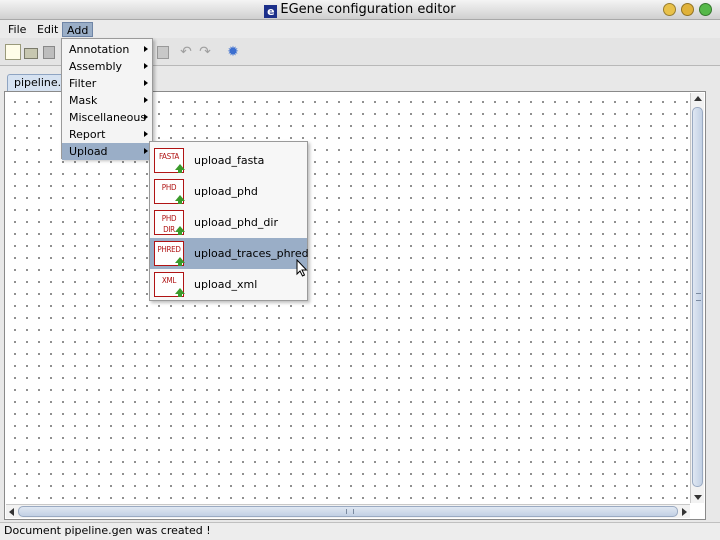 The width and height of the screenshot is (720, 540). I want to click on menu-item-annotation: Annotation, so click(107, 49).